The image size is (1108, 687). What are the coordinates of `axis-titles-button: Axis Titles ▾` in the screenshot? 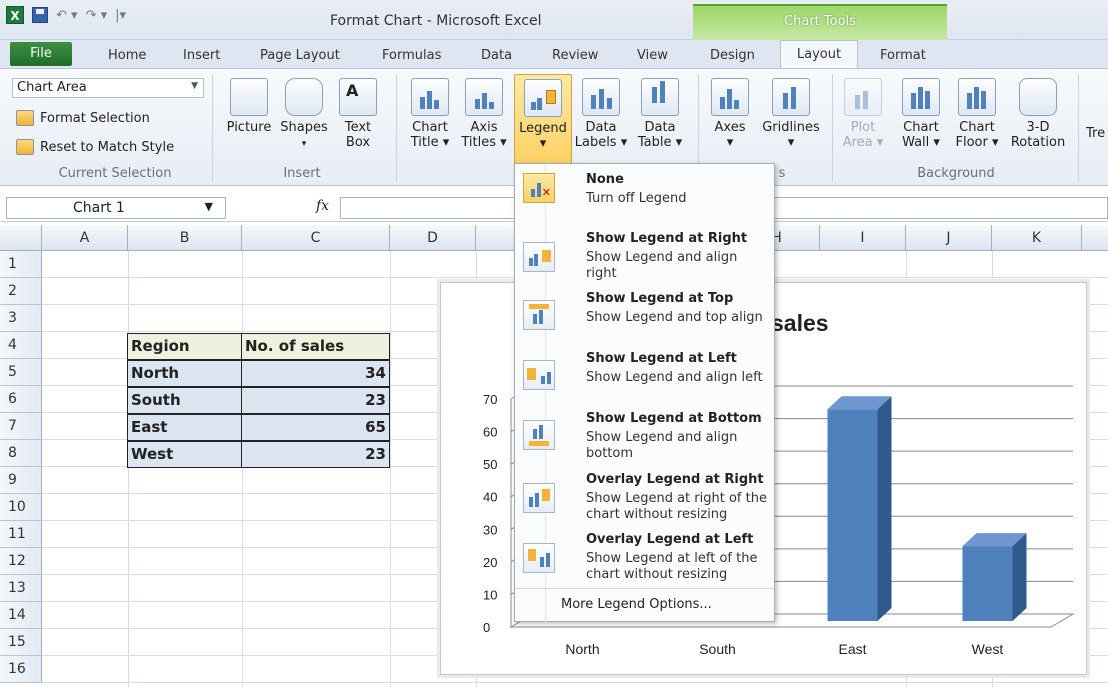 It's located at (484, 114).